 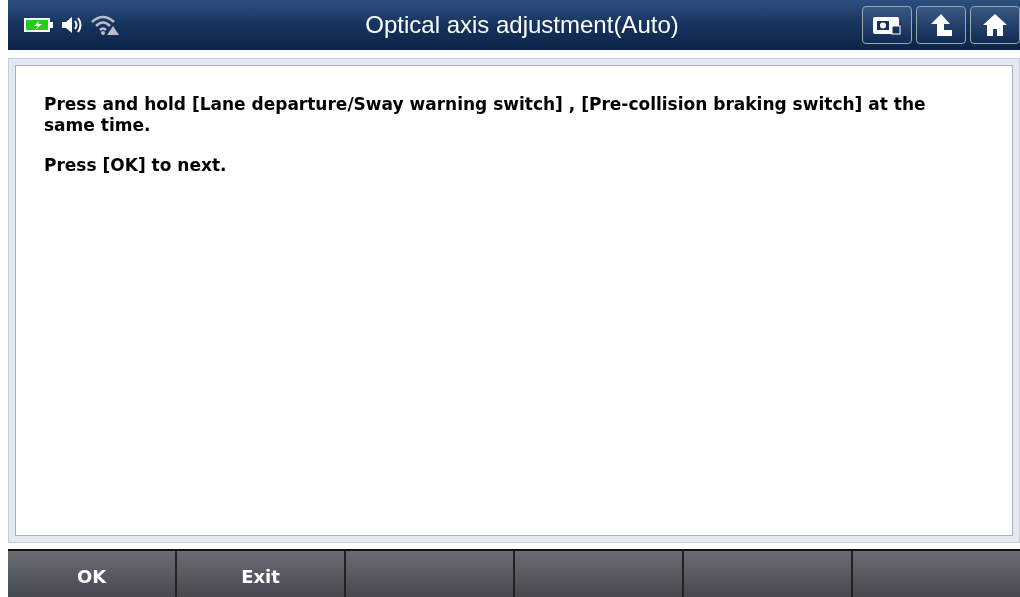 I want to click on function-key: OK, so click(x=91, y=574).